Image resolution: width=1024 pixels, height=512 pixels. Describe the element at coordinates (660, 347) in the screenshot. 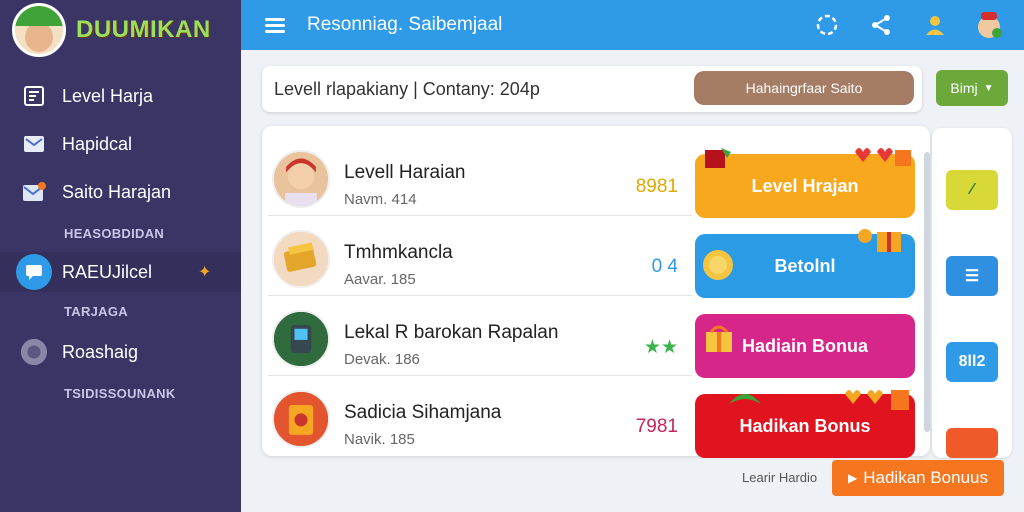

I see `star-rating: ★★` at that location.